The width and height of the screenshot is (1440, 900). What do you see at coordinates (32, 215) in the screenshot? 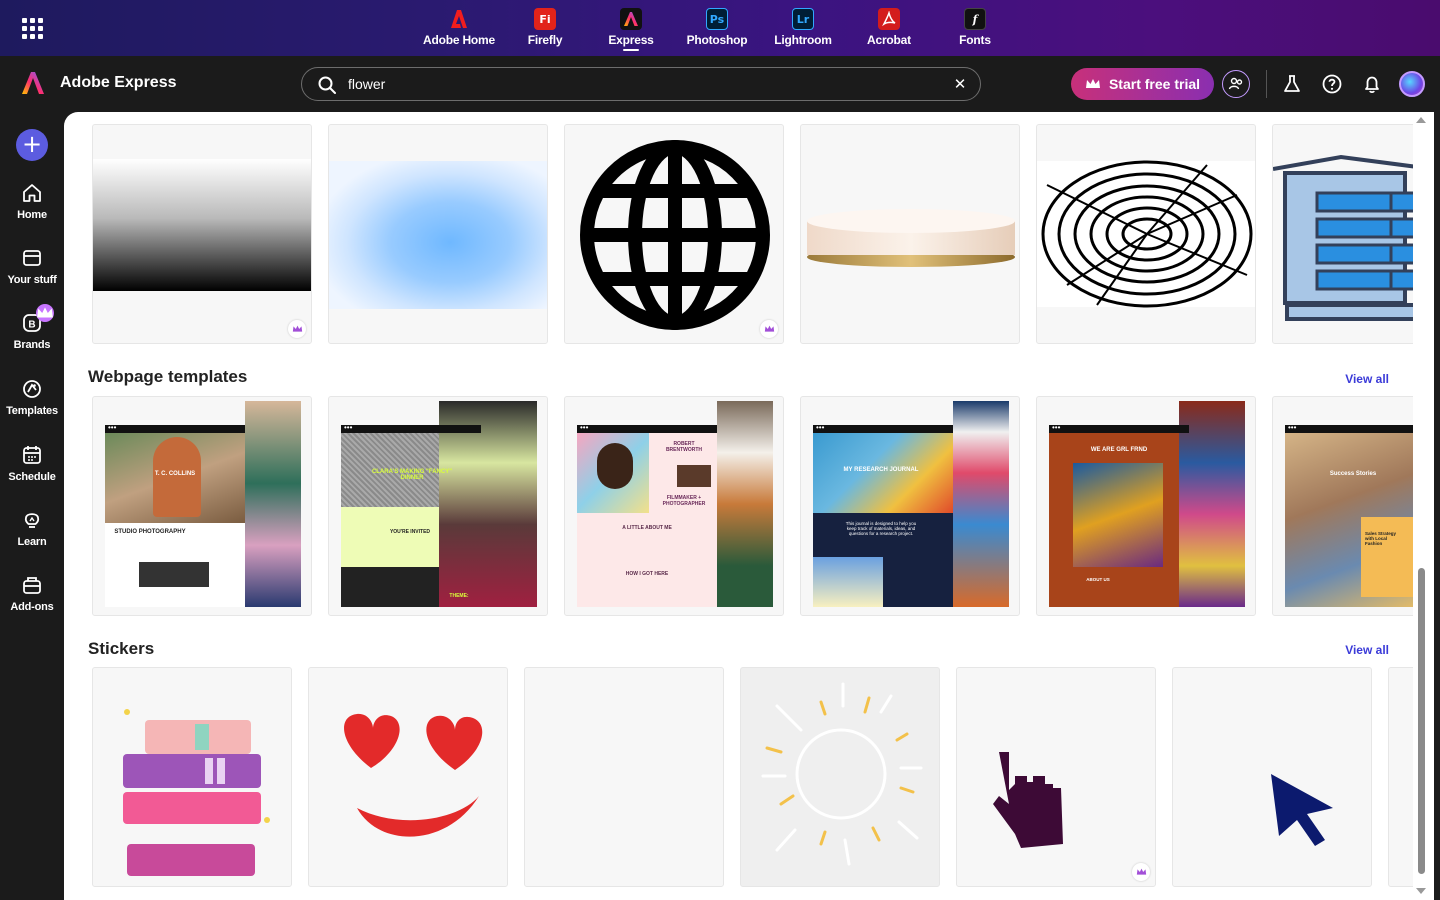
I see `nav-label: Home` at bounding box center [32, 215].